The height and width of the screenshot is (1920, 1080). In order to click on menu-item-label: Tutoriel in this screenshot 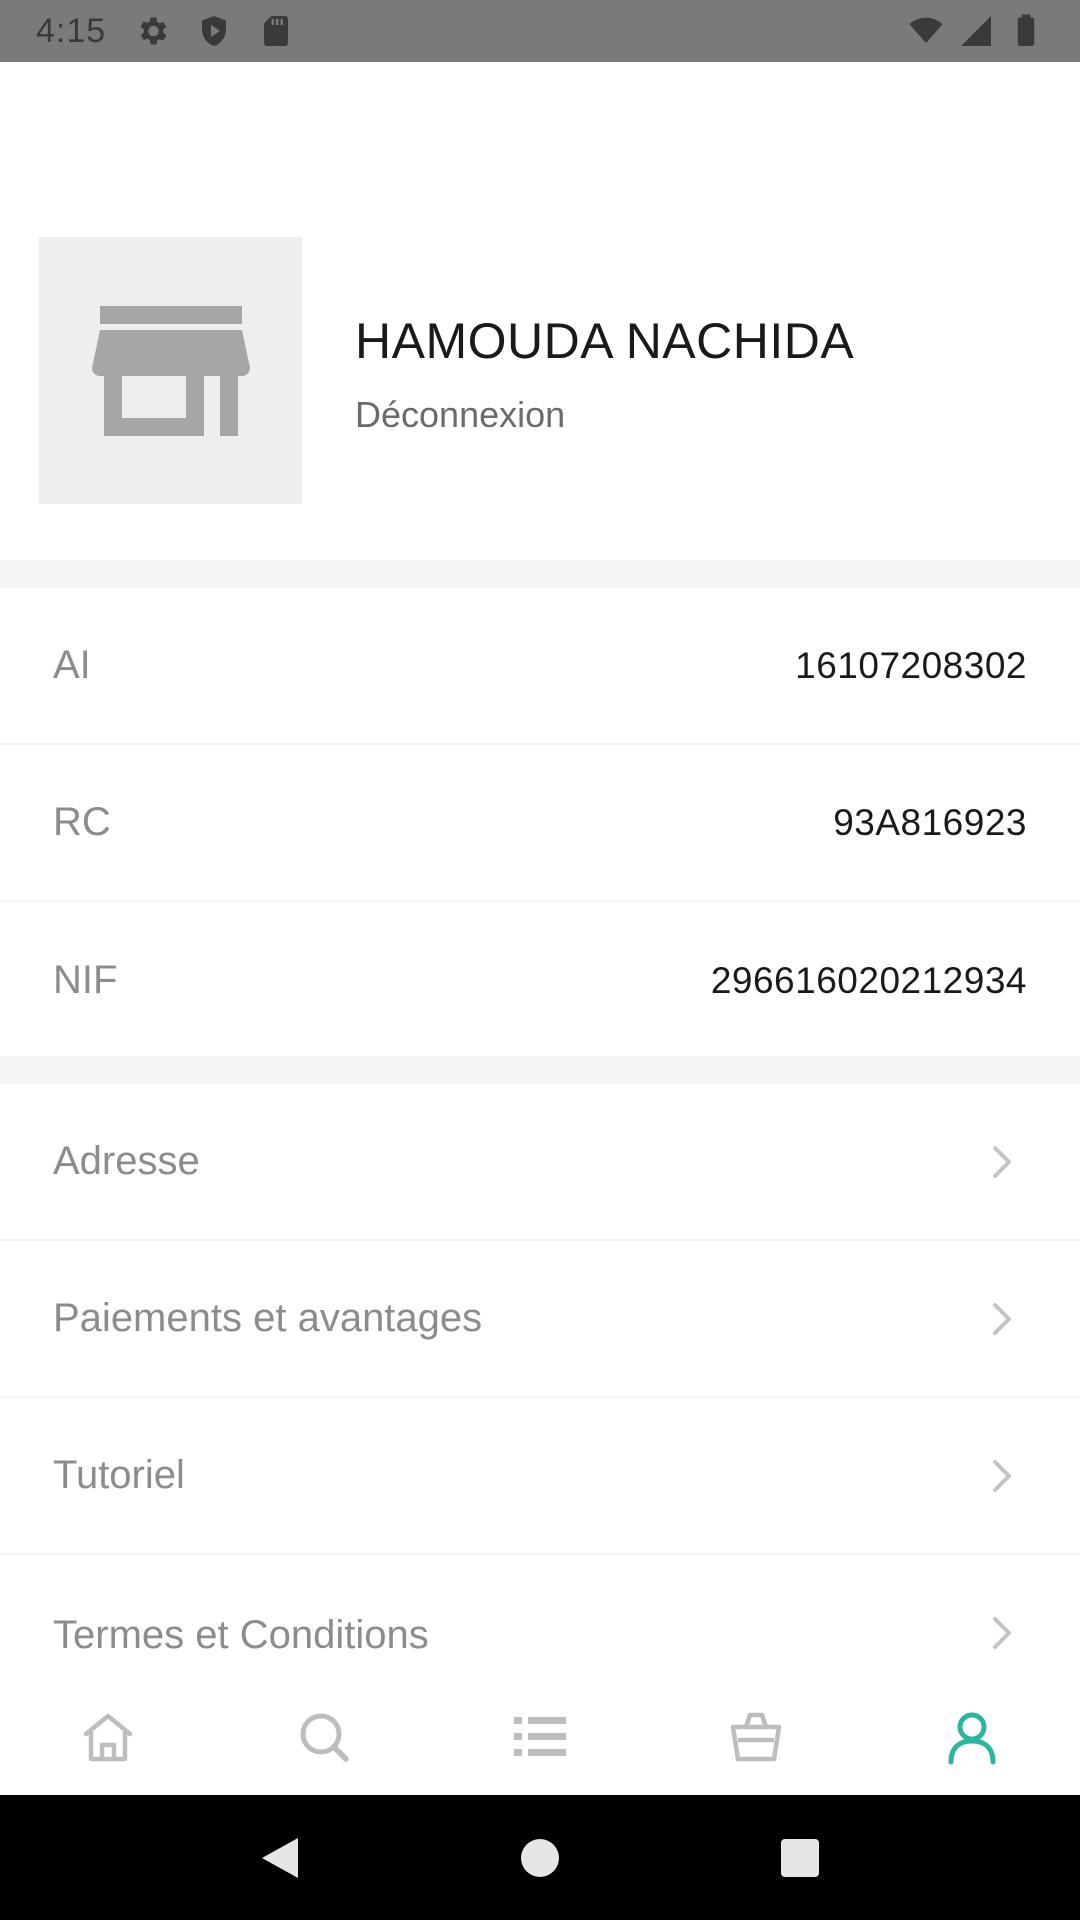, I will do `click(119, 1475)`.